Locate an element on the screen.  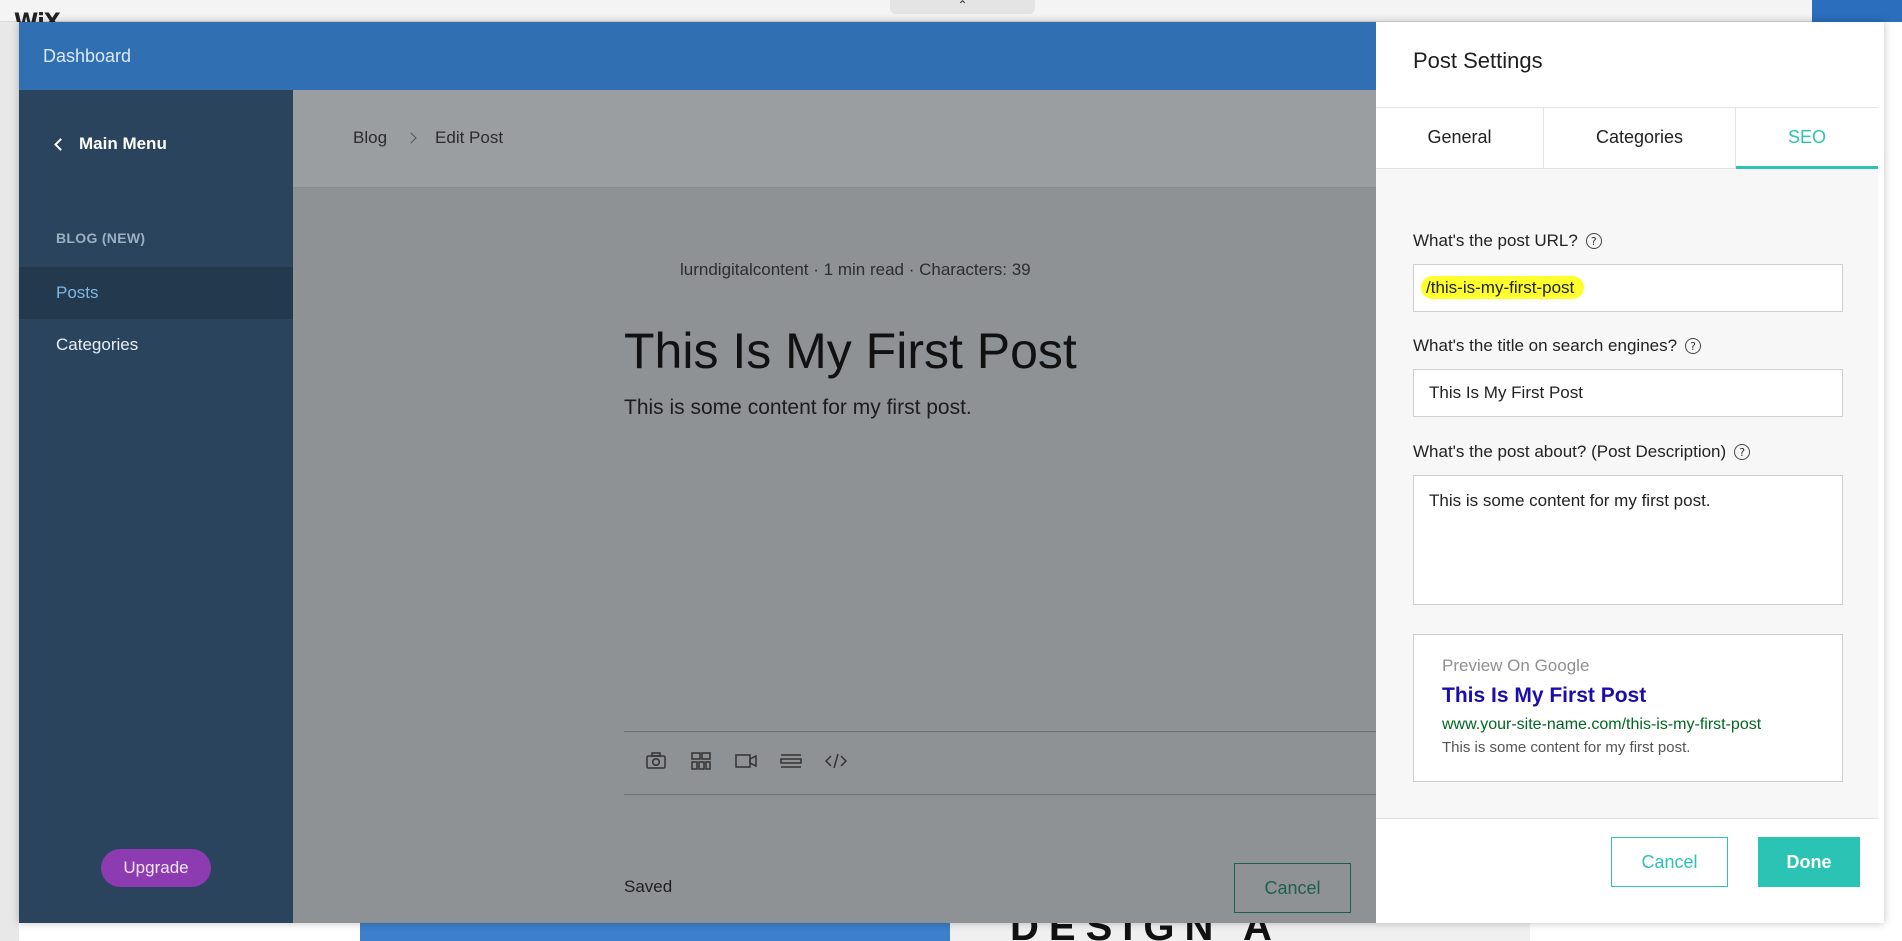
editor-cancel-button: Cancel is located at coordinates (1292, 888).